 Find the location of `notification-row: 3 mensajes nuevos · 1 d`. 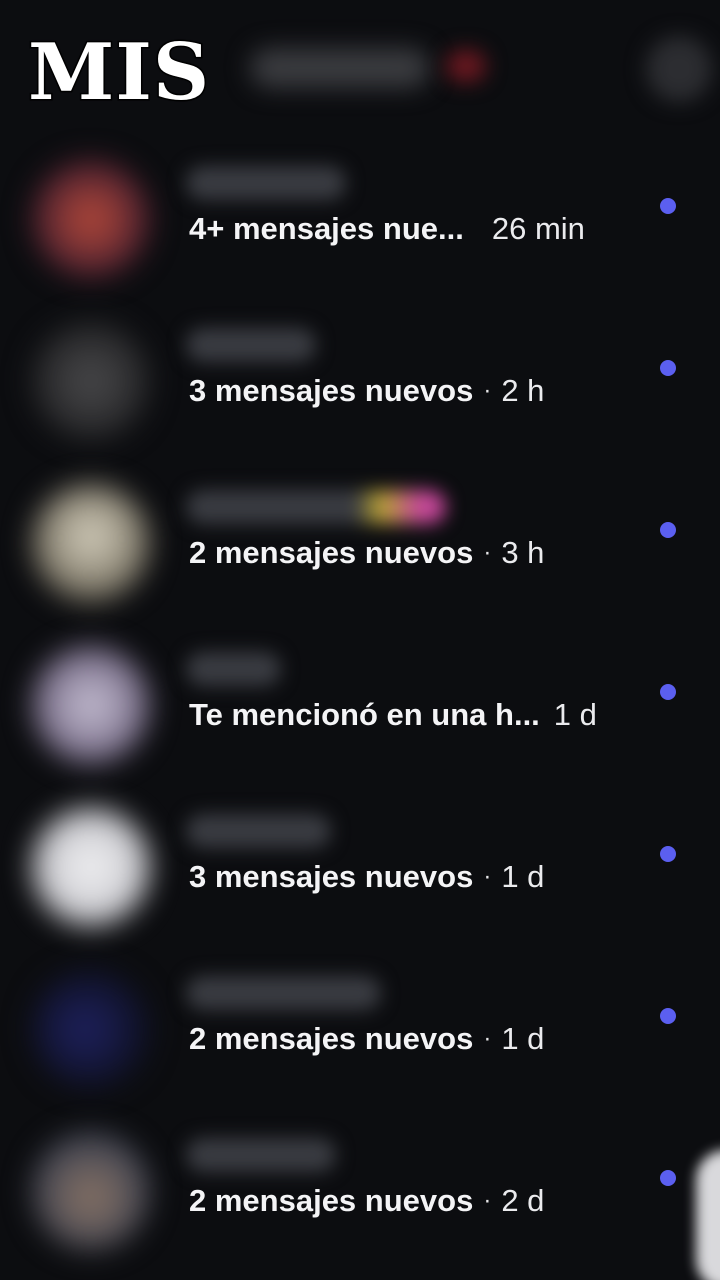

notification-row: 3 mensajes nuevos · 1 d is located at coordinates (360, 875).